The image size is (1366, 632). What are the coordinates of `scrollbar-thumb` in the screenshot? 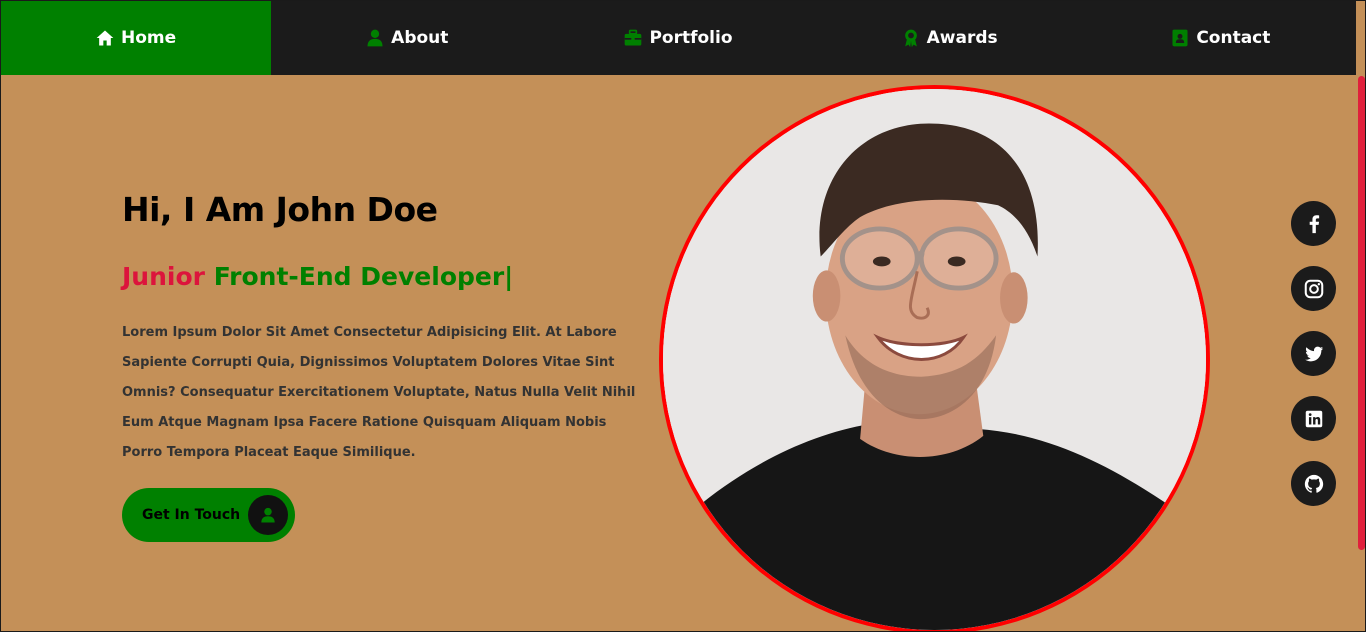 It's located at (1361, 313).